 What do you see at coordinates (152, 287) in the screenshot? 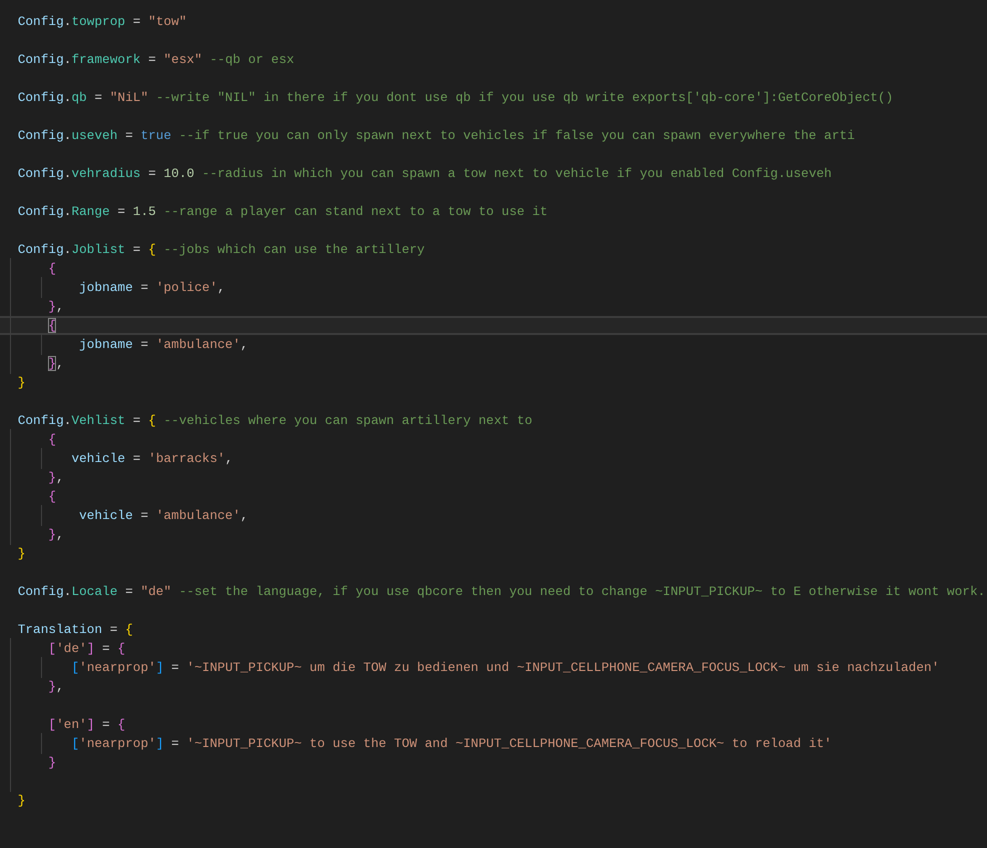
I see `code-line: jobname = 'police',` at bounding box center [152, 287].